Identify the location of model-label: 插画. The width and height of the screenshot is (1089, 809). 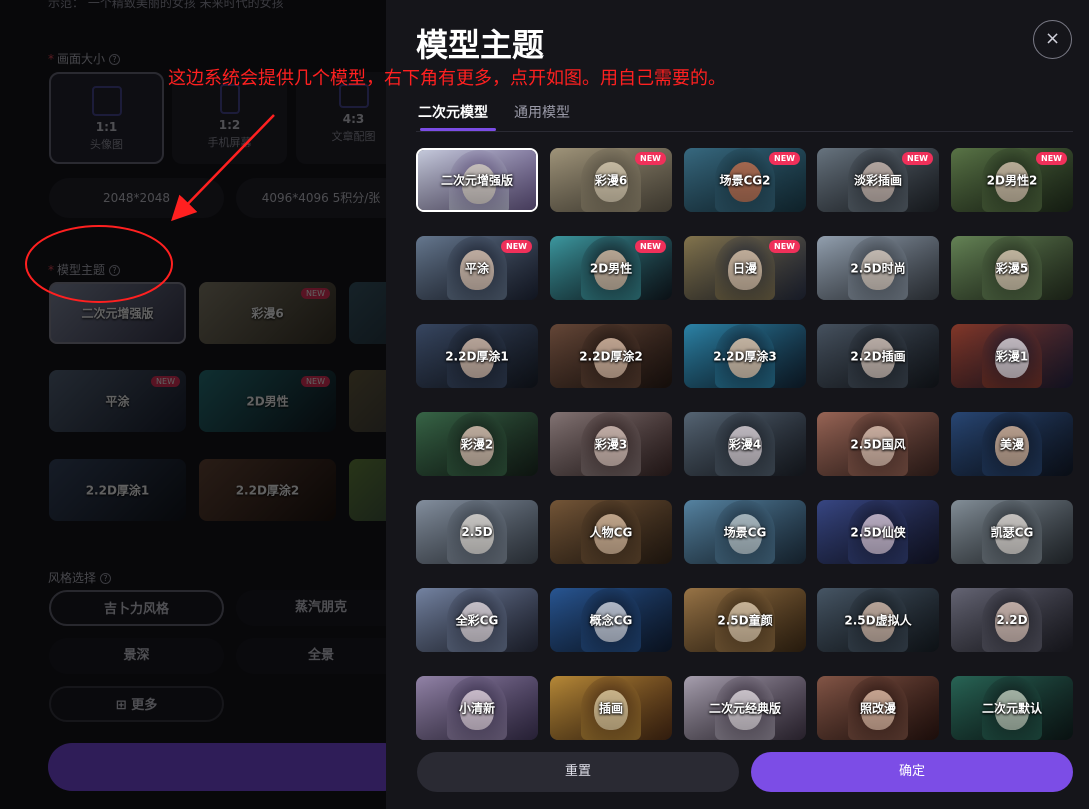
(610, 708).